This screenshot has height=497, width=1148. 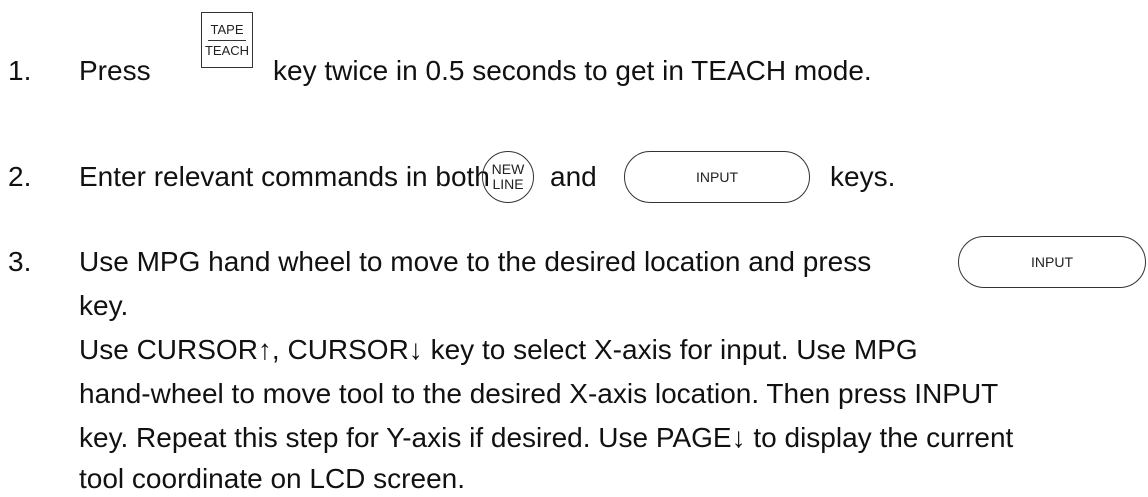 What do you see at coordinates (20, 261) in the screenshot?
I see `step-number: 3.` at bounding box center [20, 261].